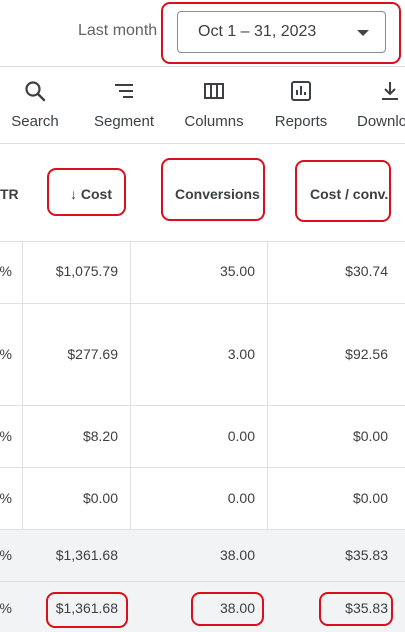  What do you see at coordinates (75, 194) in the screenshot?
I see `sort-descending-icon: ↓` at bounding box center [75, 194].